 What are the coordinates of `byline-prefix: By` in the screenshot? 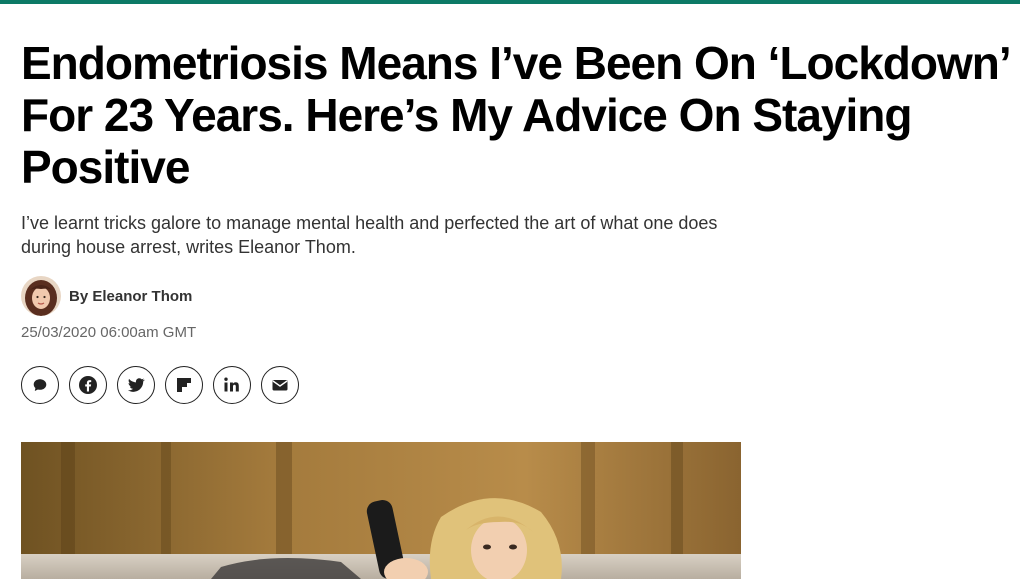 It's located at (79, 296).